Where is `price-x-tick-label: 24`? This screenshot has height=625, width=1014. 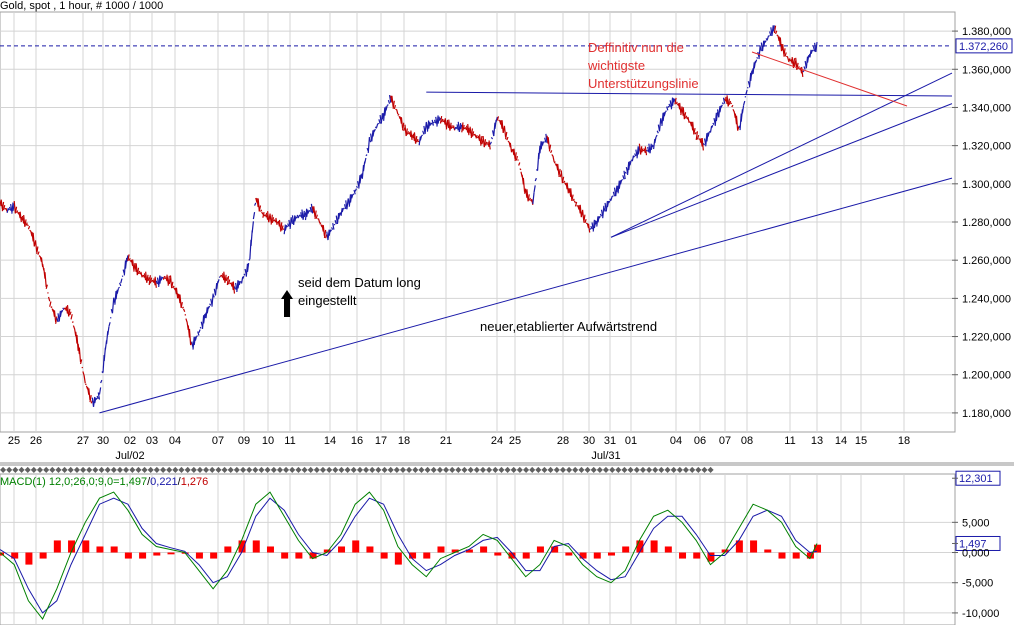 price-x-tick-label: 24 is located at coordinates (497, 441).